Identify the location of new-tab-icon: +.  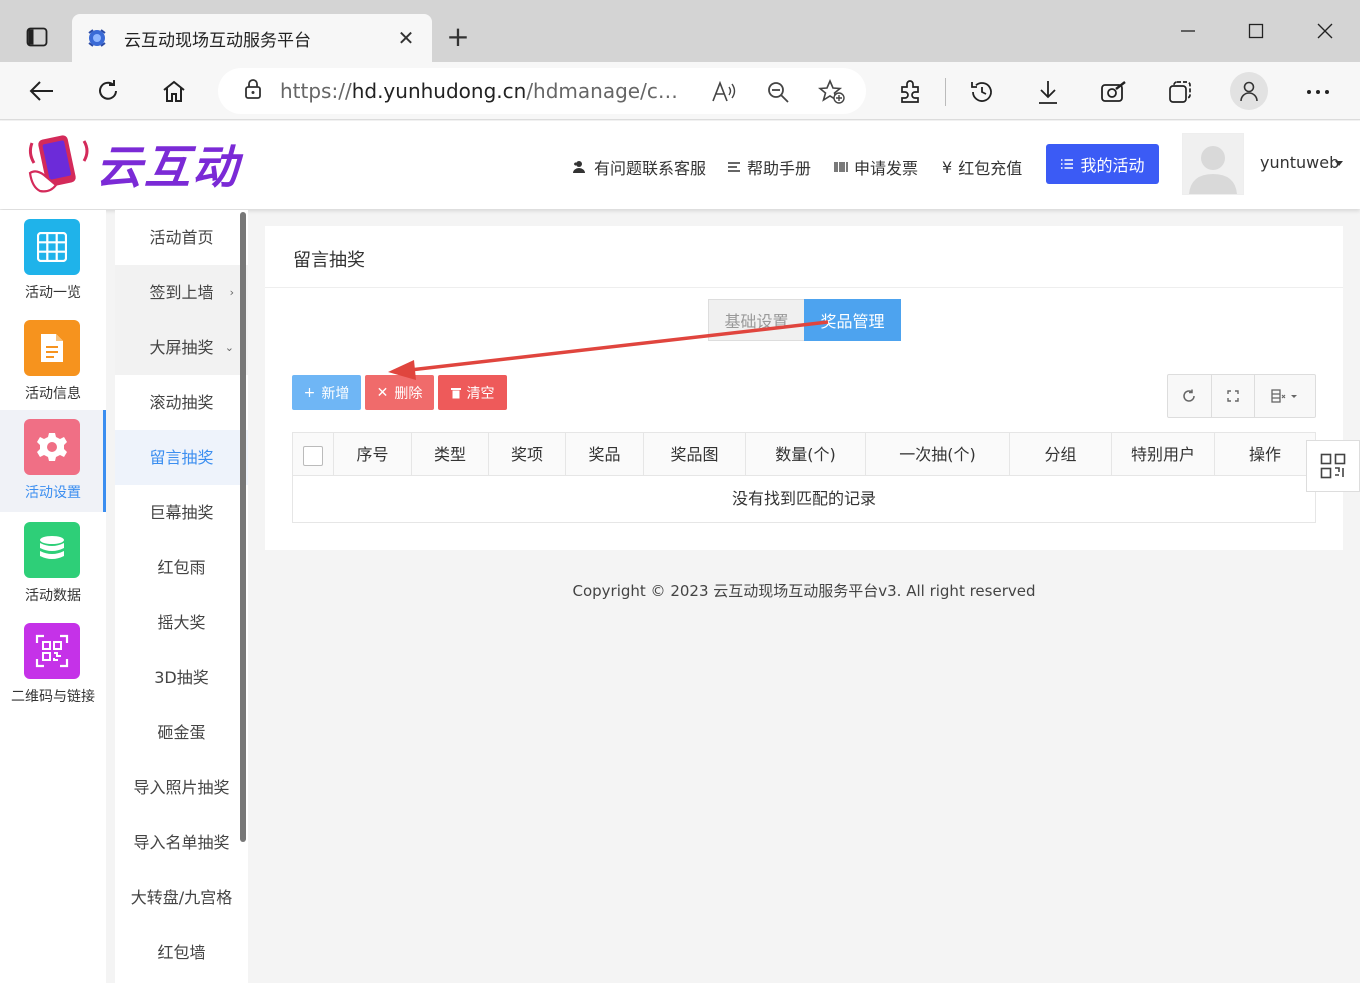
(458, 38).